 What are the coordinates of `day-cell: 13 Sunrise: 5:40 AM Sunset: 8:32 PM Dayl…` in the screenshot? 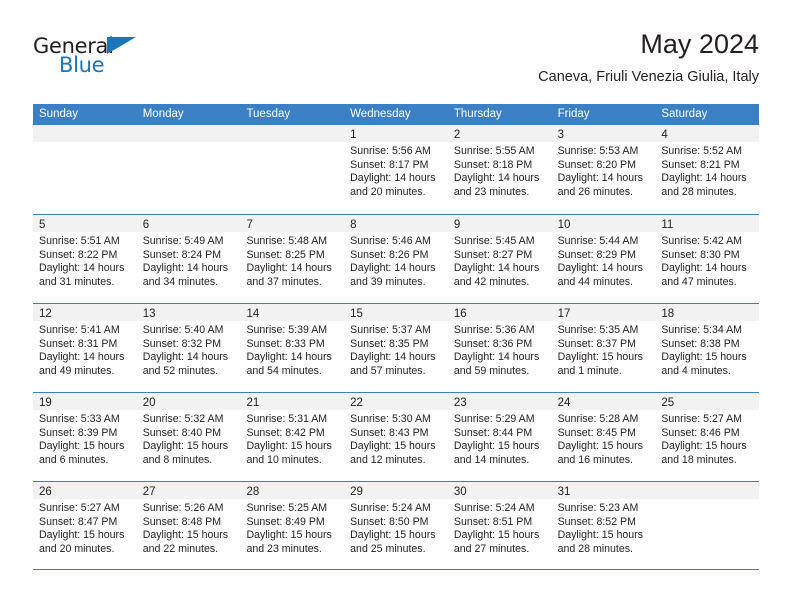 It's located at (188, 348).